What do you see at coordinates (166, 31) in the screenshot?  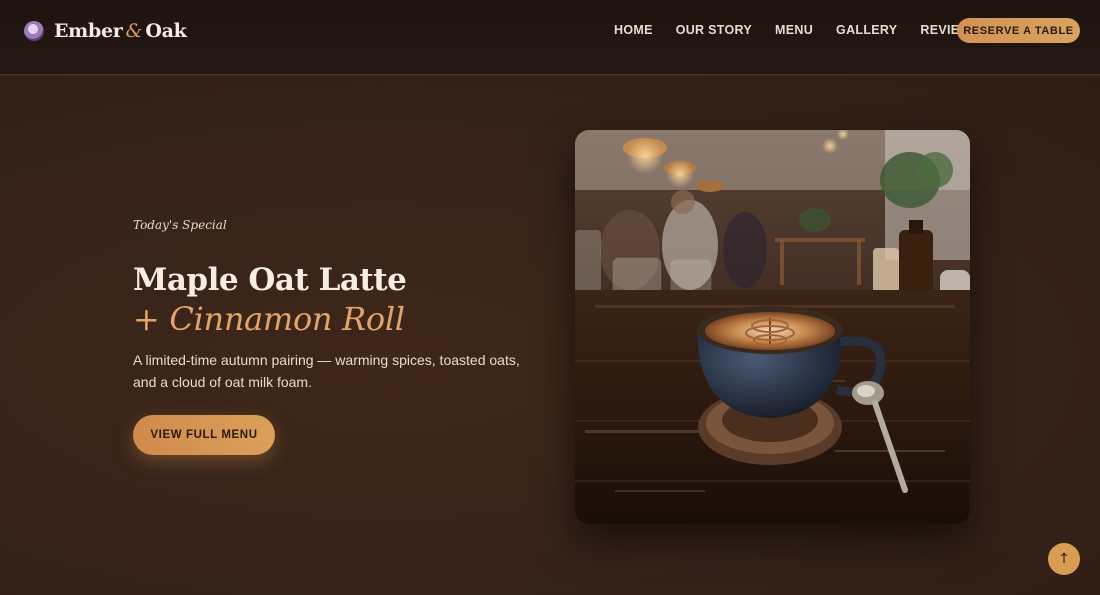 I see `brand-word-2: Oak` at bounding box center [166, 31].